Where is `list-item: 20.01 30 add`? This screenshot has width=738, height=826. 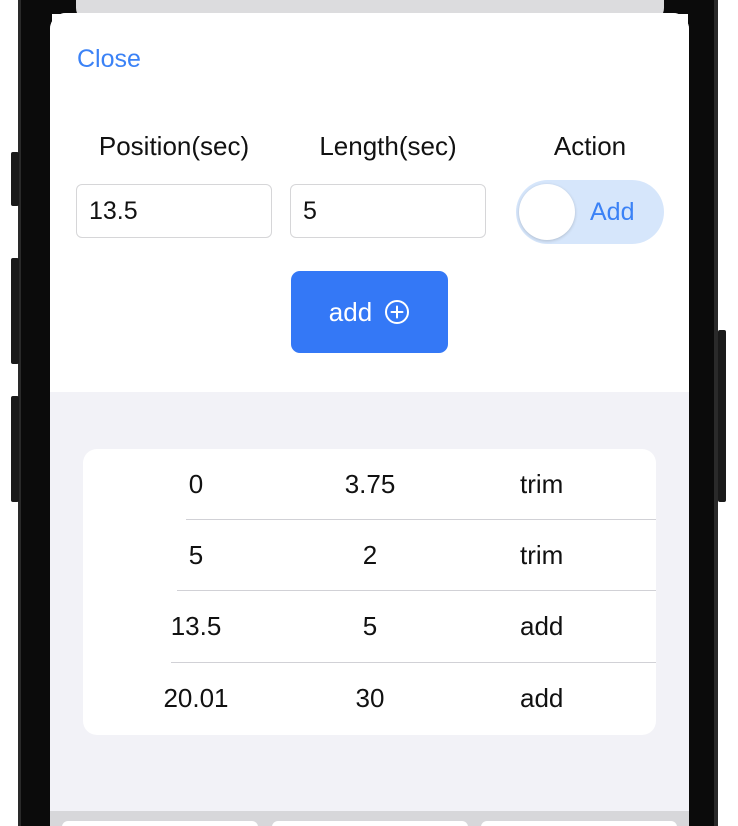 list-item: 20.01 30 add is located at coordinates (369, 698).